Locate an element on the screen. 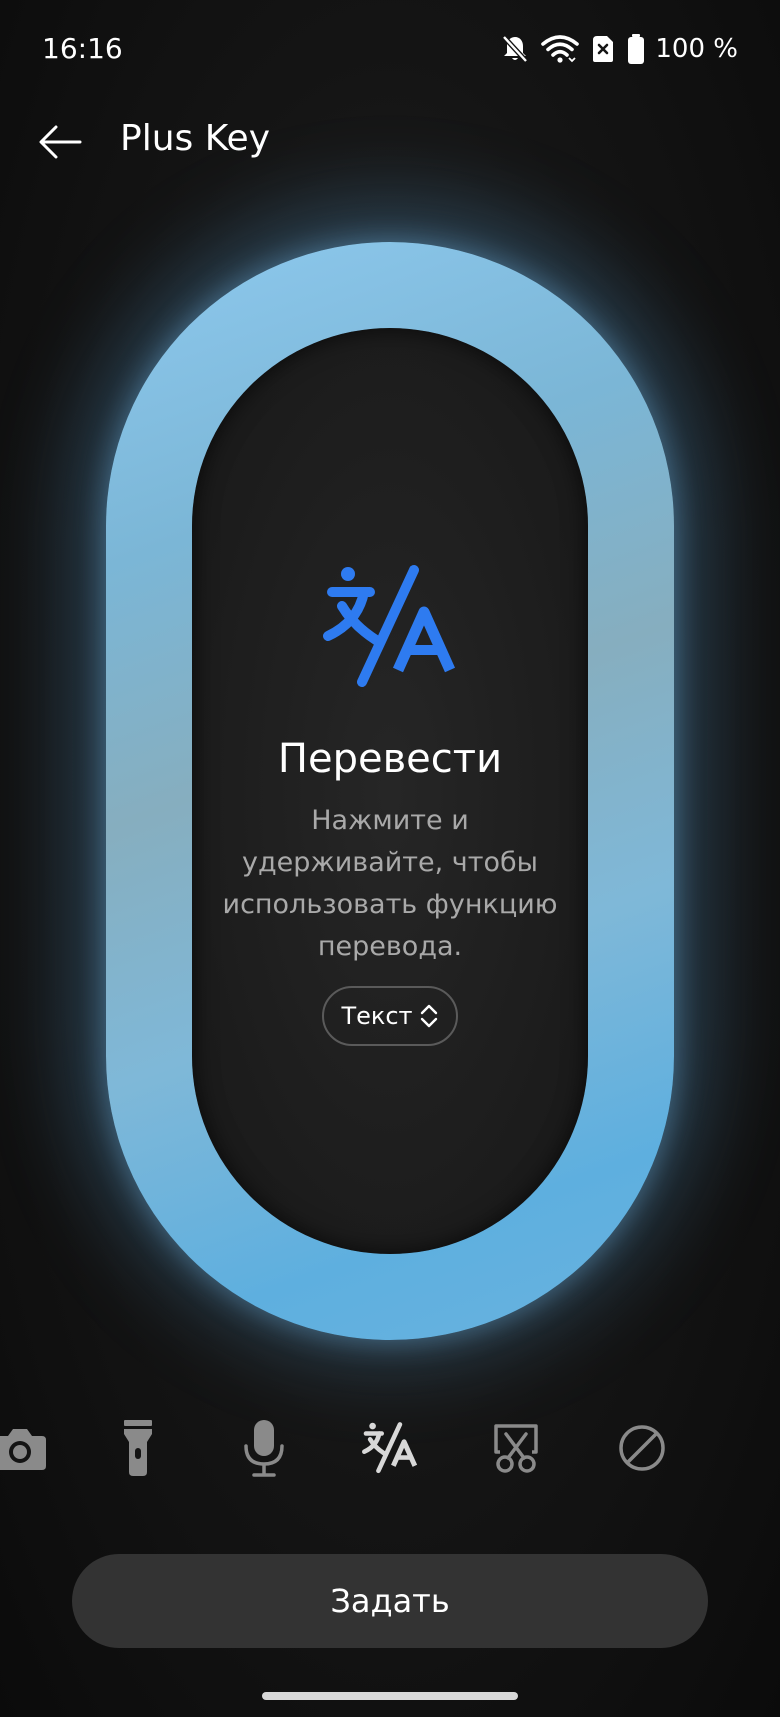 The height and width of the screenshot is (1717, 780). back-button is located at coordinates (60, 142).